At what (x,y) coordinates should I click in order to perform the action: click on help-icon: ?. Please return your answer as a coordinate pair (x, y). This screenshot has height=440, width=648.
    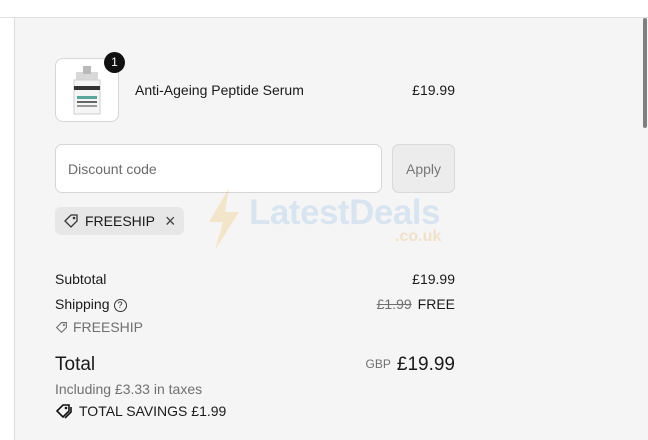
    Looking at the image, I should click on (120, 305).